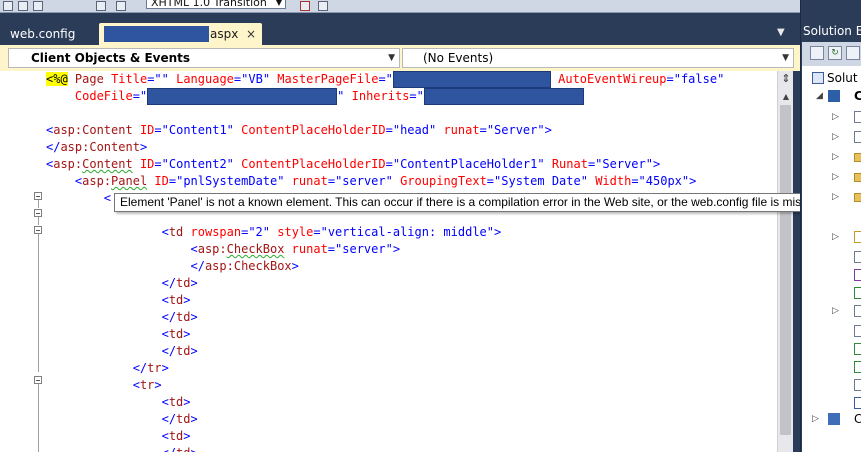  Describe the element at coordinates (831, 78) in the screenshot. I see `tree-item-solution: Solut` at that location.